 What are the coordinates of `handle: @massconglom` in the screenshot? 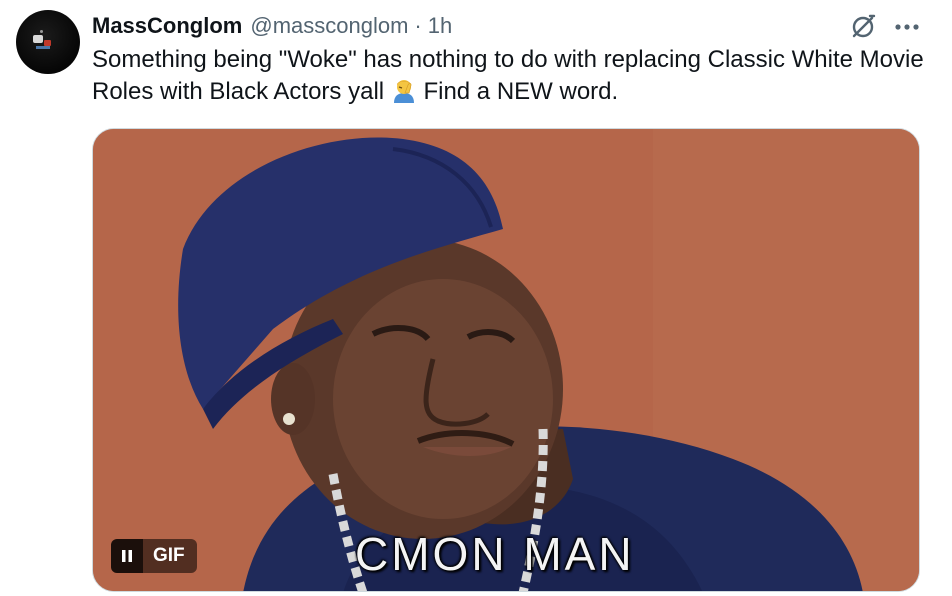 It's located at (329, 26).